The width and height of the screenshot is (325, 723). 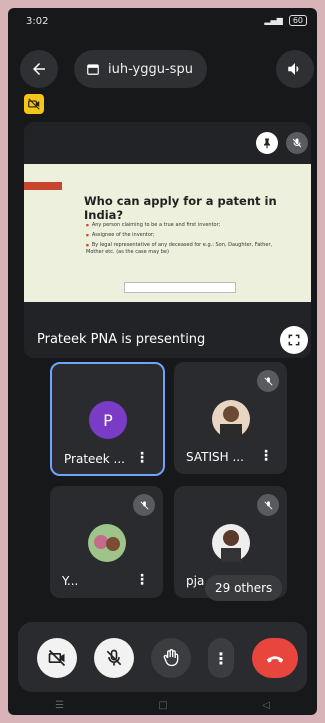 What do you see at coordinates (180, 208) in the screenshot?
I see `slide-title: Who can apply for a patent in India?` at bounding box center [180, 208].